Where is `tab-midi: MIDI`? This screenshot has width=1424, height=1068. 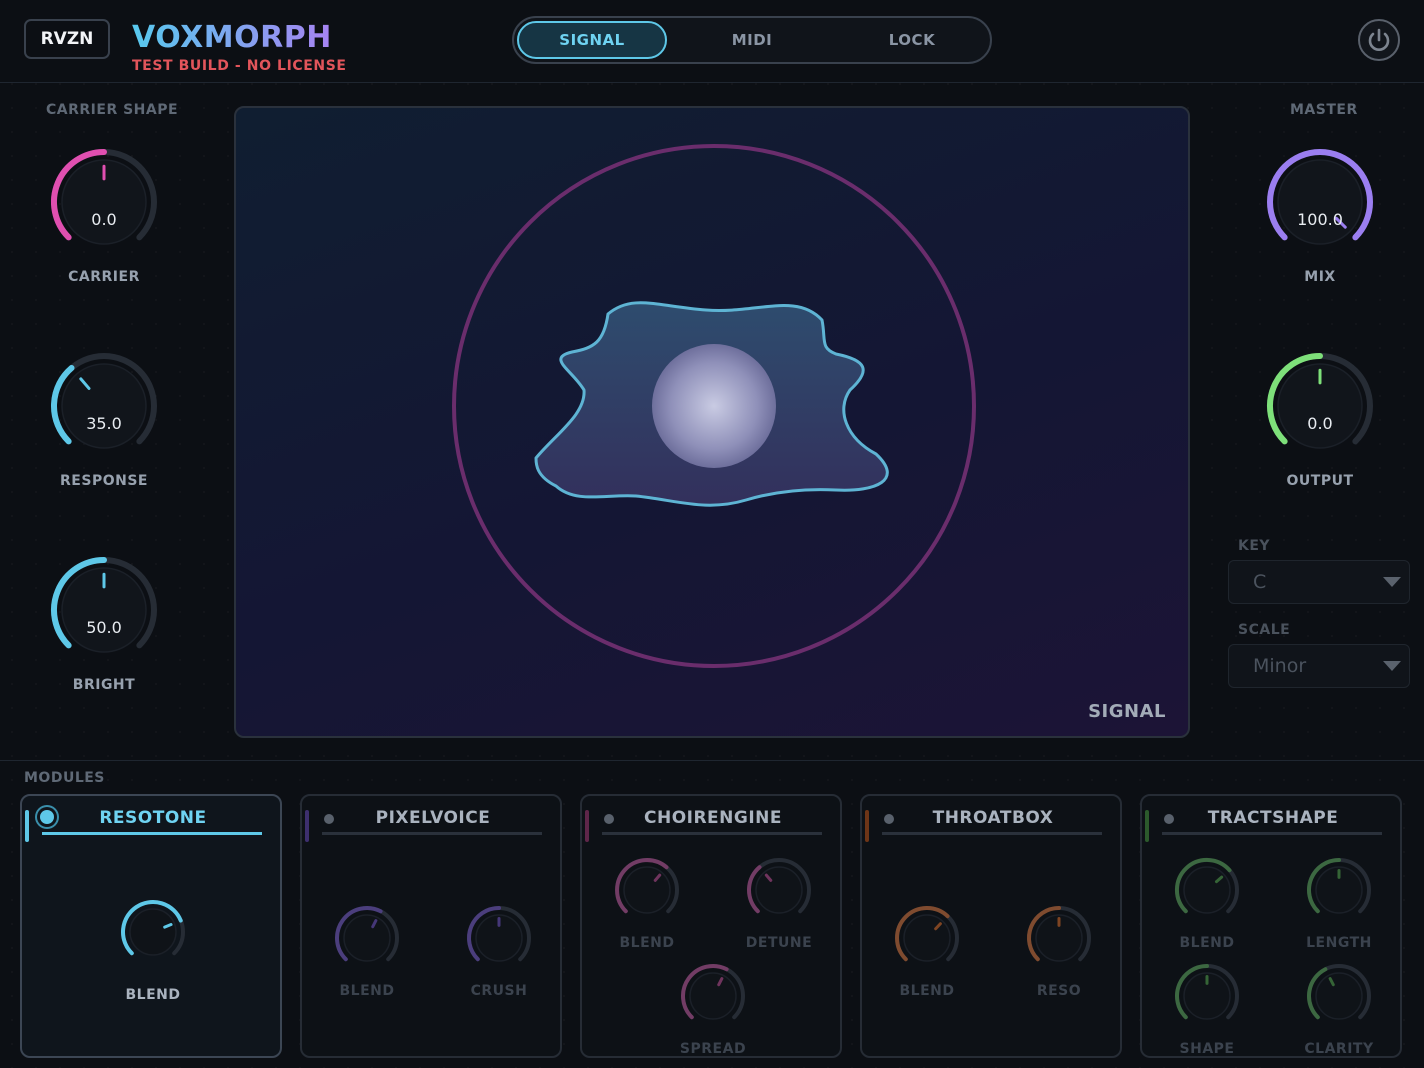
tab-midi: MIDI is located at coordinates (752, 40).